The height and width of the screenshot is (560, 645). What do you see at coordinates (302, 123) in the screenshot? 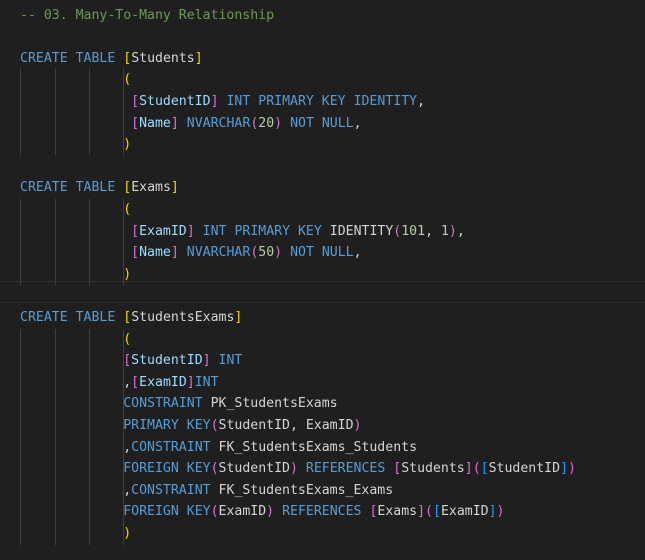
I see `code-token: NOT` at bounding box center [302, 123].